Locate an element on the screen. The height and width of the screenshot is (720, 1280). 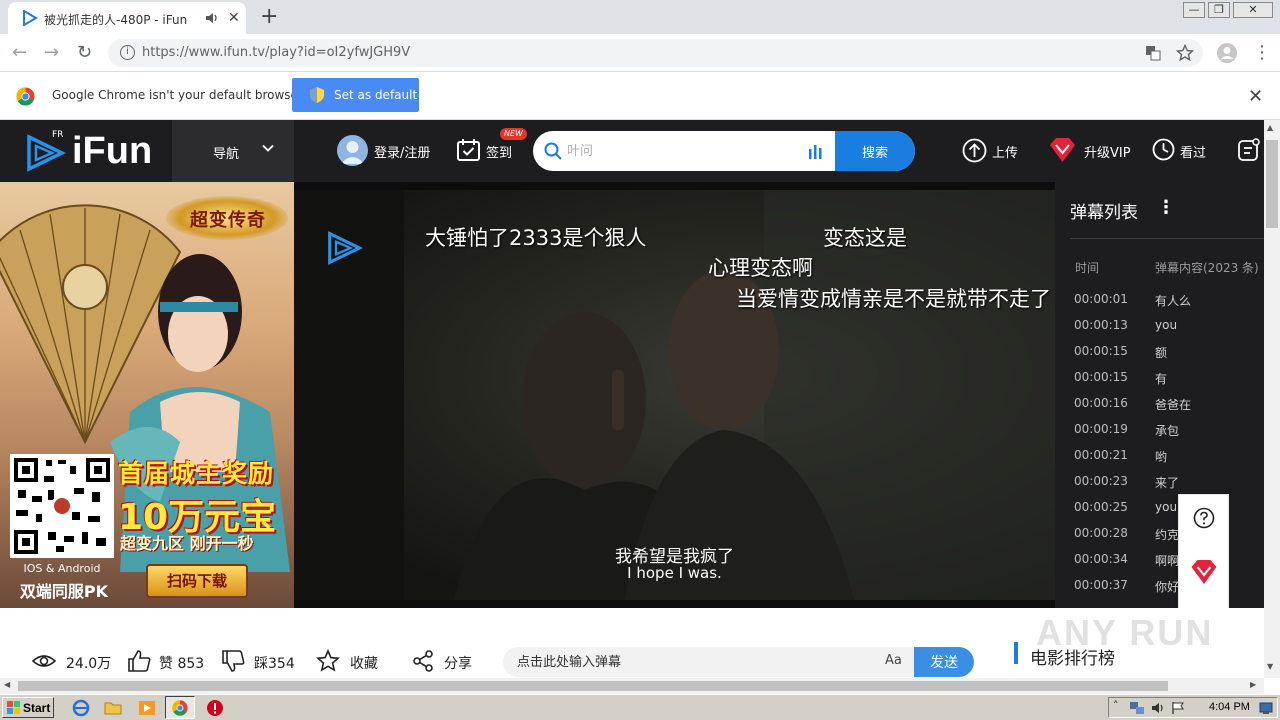
url-domain: https://www.ifun.tv is located at coordinates (204, 52).